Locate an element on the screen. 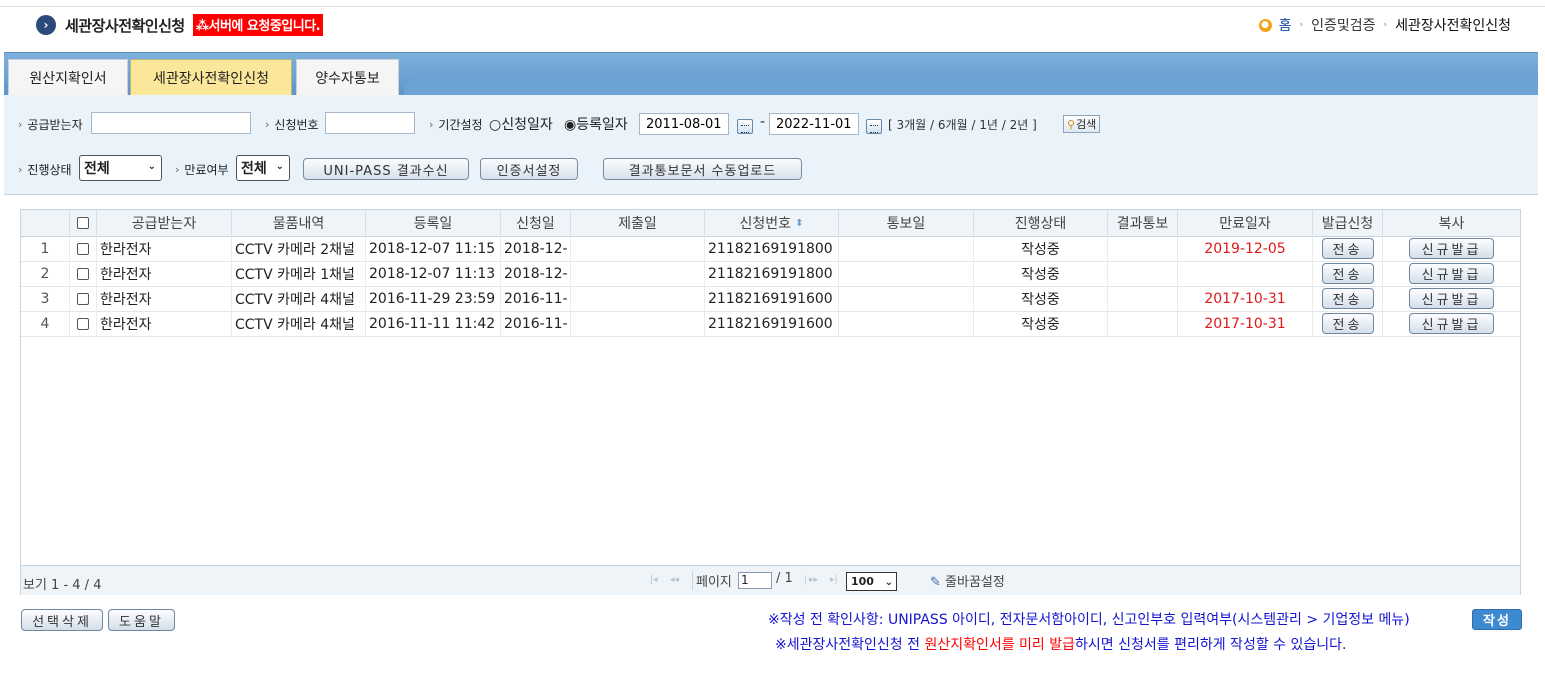 This screenshot has width=1545, height=677. appno-input is located at coordinates (370, 123).